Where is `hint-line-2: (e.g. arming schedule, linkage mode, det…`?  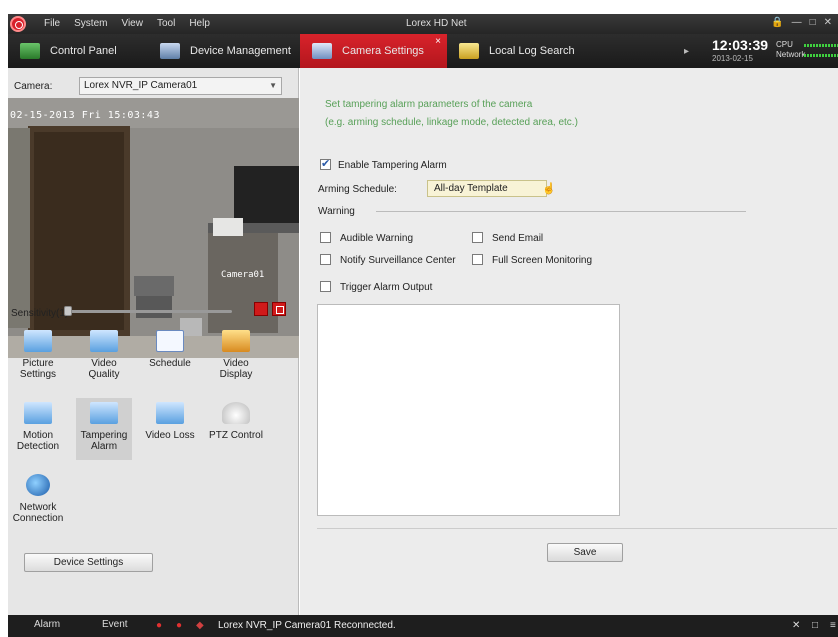
hint-line-2: (e.g. arming schedule, linkage mode, det… is located at coordinates (451, 122).